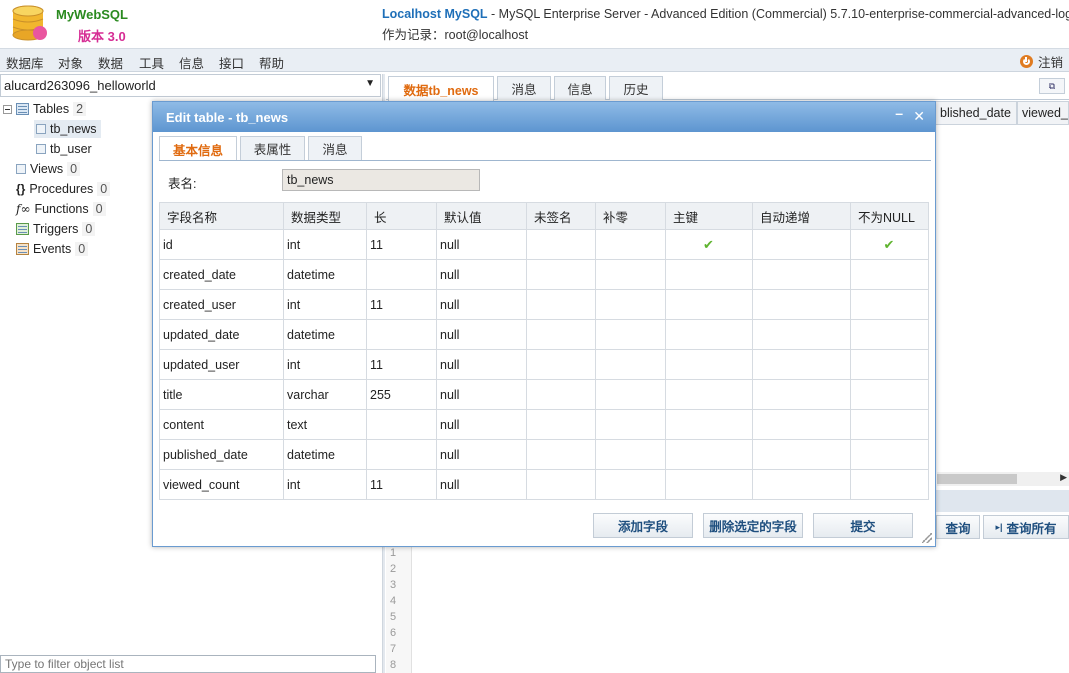 This screenshot has height=673, width=1069. What do you see at coordinates (441, 88) in the screenshot?
I see `tab-data: 数据tb_news` at bounding box center [441, 88].